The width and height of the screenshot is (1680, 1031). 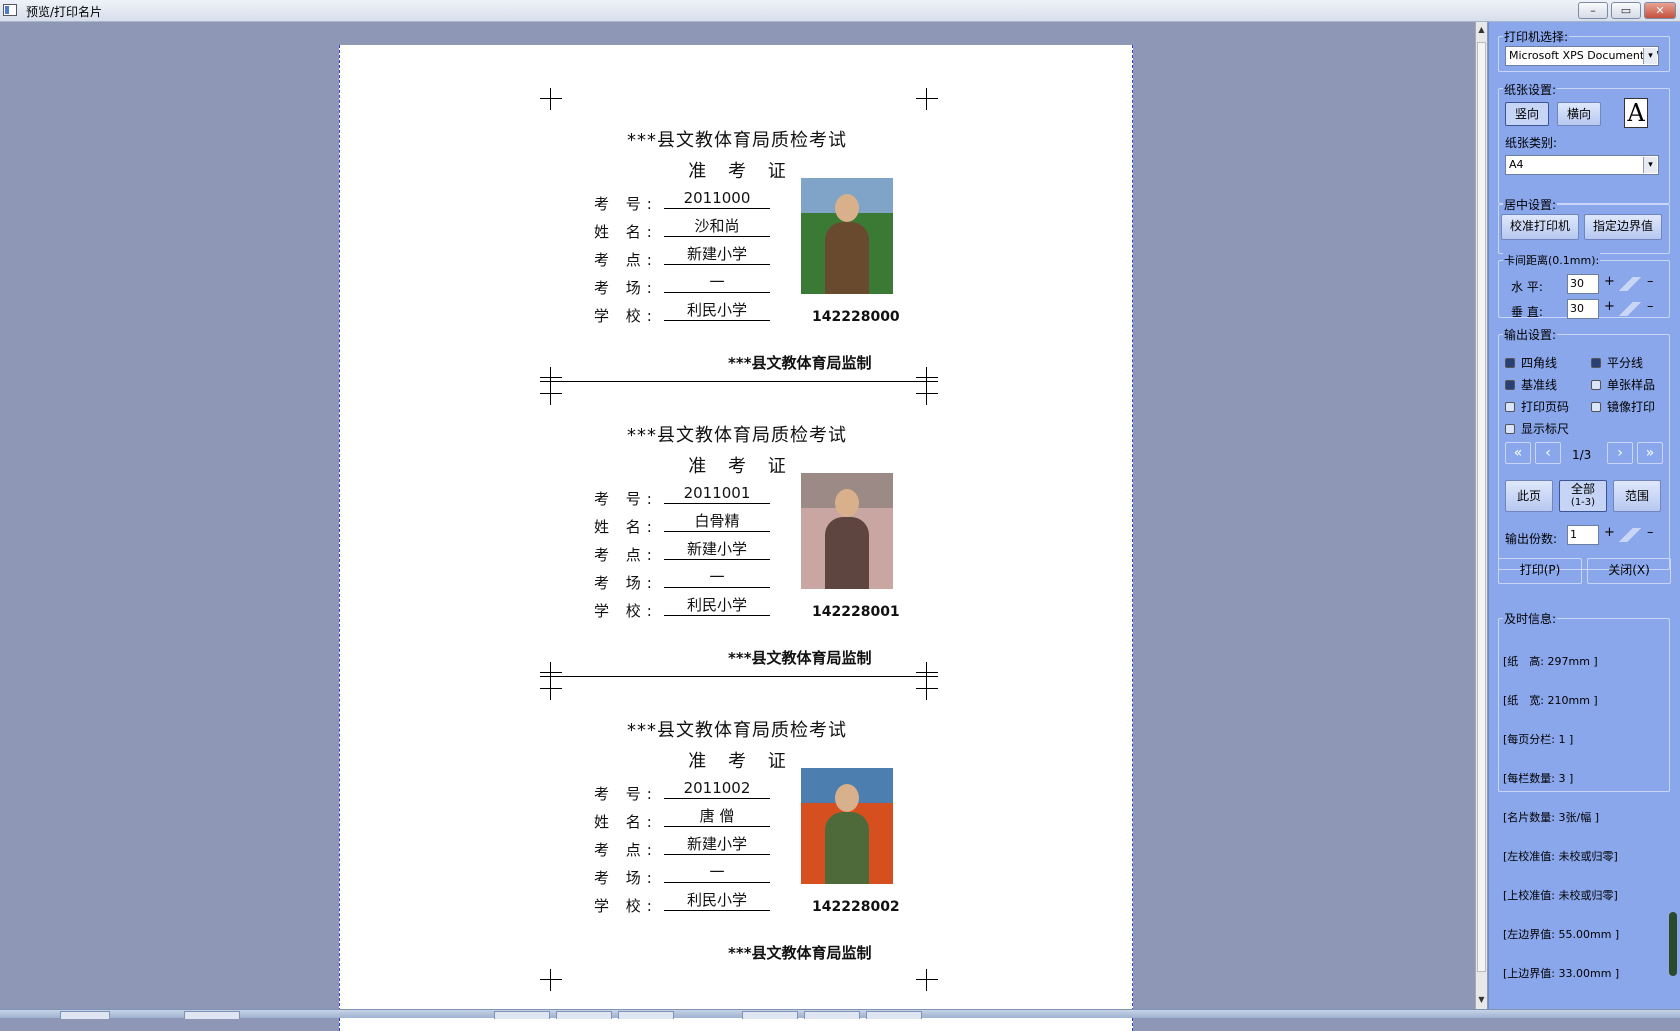 I want to click on vertical-minus-button: –, so click(x=1650, y=306).